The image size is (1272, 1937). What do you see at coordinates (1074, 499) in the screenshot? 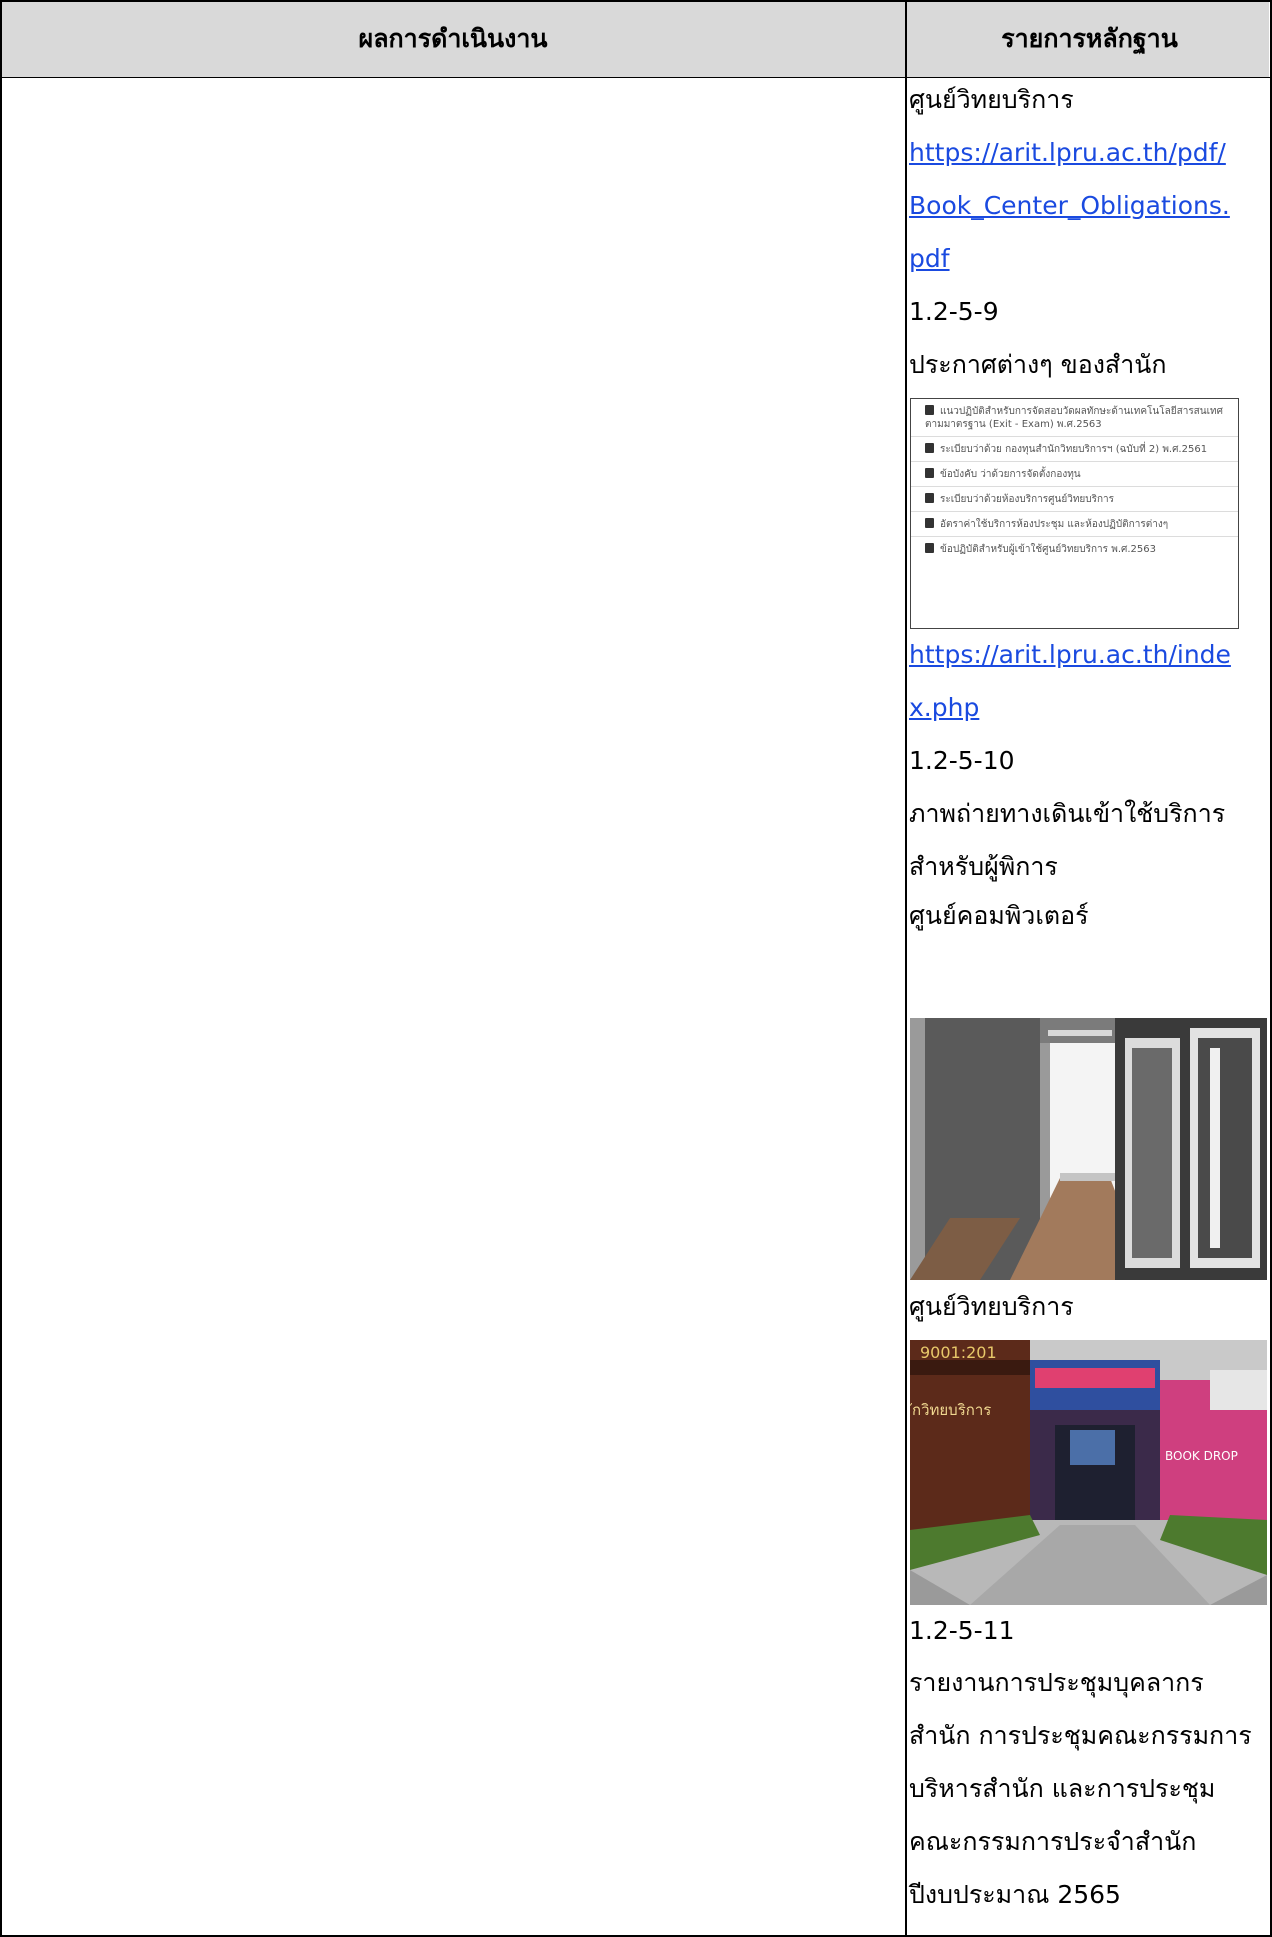
I see `notice-item: ระเบียบว่าด้วยห้องบริการศูนย์วิทยบริการ` at bounding box center [1074, 499].